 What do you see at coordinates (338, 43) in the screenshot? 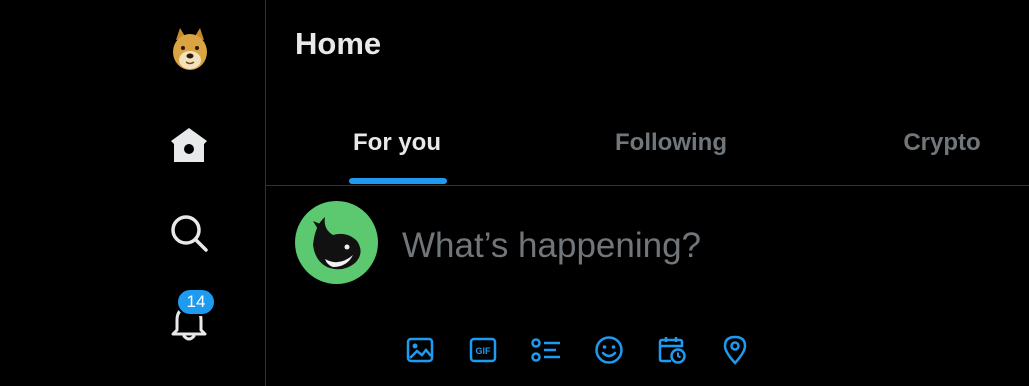
I see `page-title: Home` at bounding box center [338, 43].